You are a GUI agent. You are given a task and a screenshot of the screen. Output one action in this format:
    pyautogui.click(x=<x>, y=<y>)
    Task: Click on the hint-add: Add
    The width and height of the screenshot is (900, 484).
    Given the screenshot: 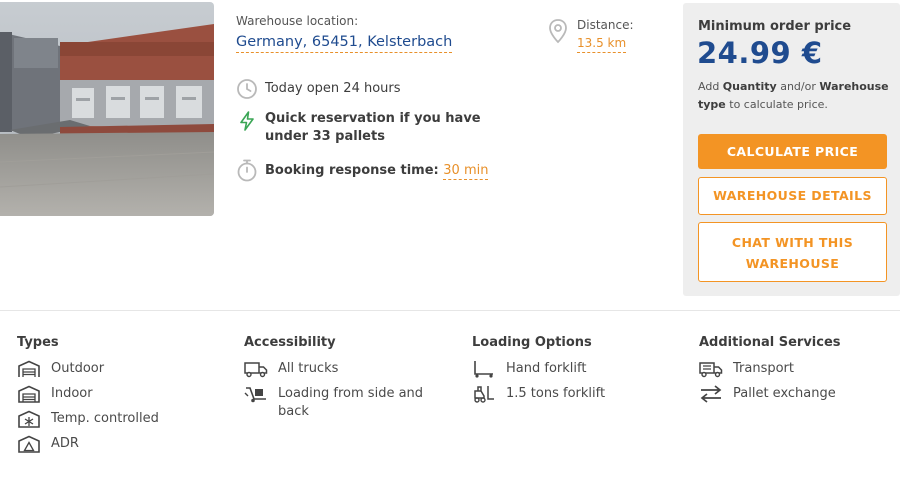 What is the action you would take?
    pyautogui.click(x=709, y=86)
    